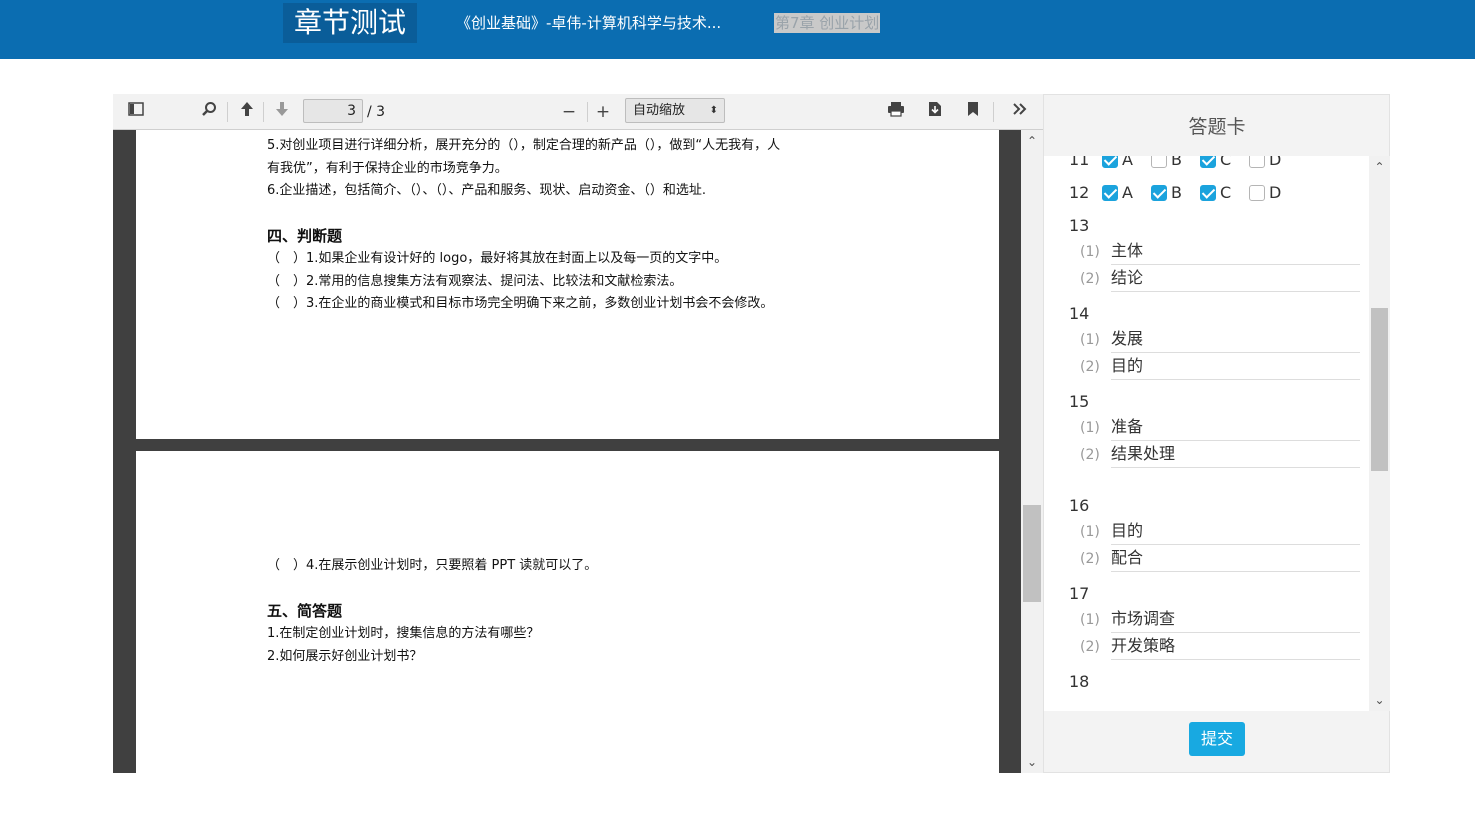 This screenshot has height=813, width=1475. What do you see at coordinates (1235, 340) in the screenshot?
I see `blank-answer-input: 发展` at bounding box center [1235, 340].